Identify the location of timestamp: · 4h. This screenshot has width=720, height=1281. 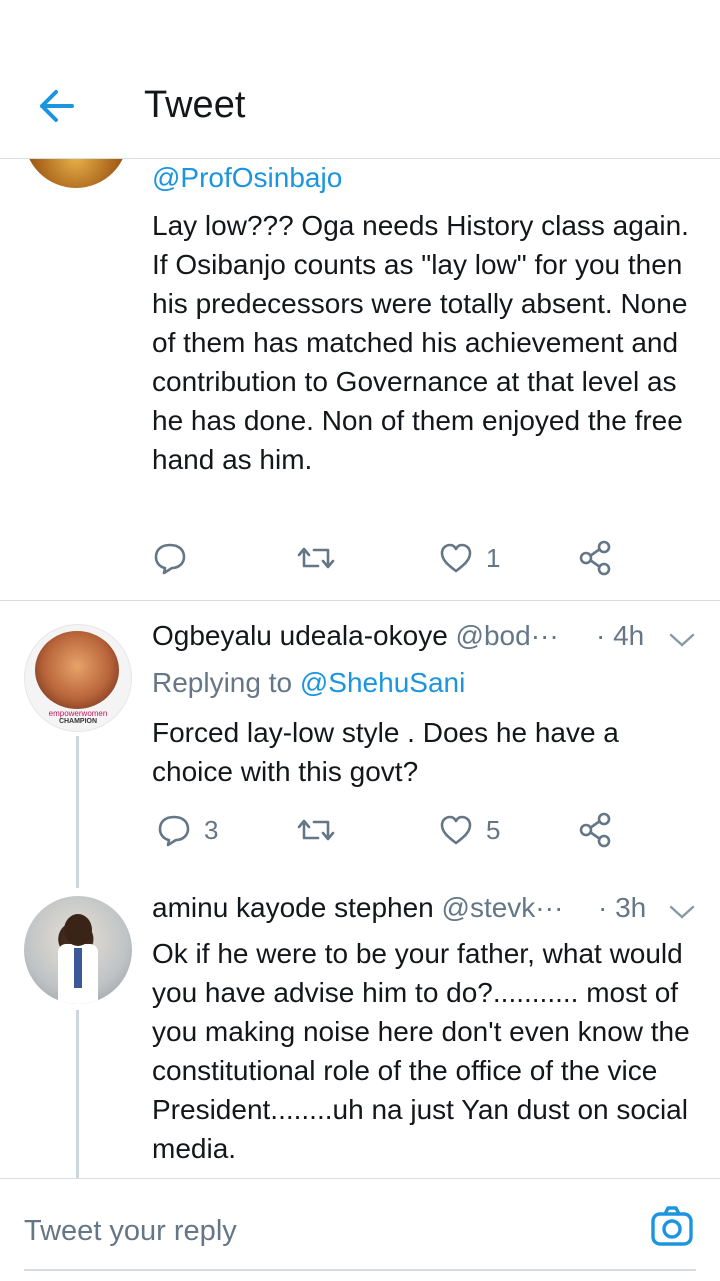
(620, 635).